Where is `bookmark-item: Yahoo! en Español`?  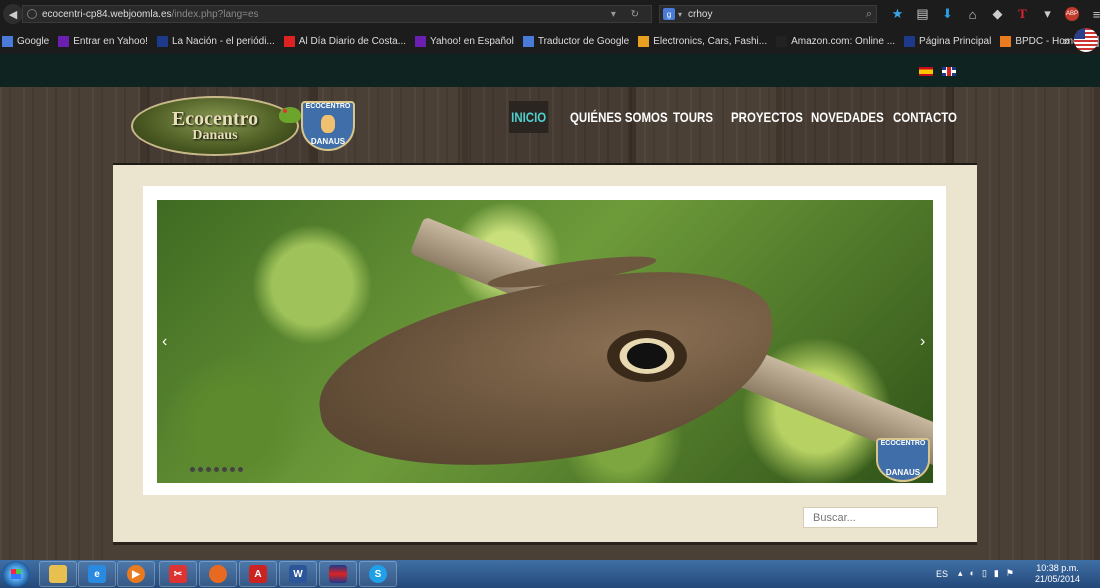 bookmark-item: Yahoo! en Español is located at coordinates (464, 41).